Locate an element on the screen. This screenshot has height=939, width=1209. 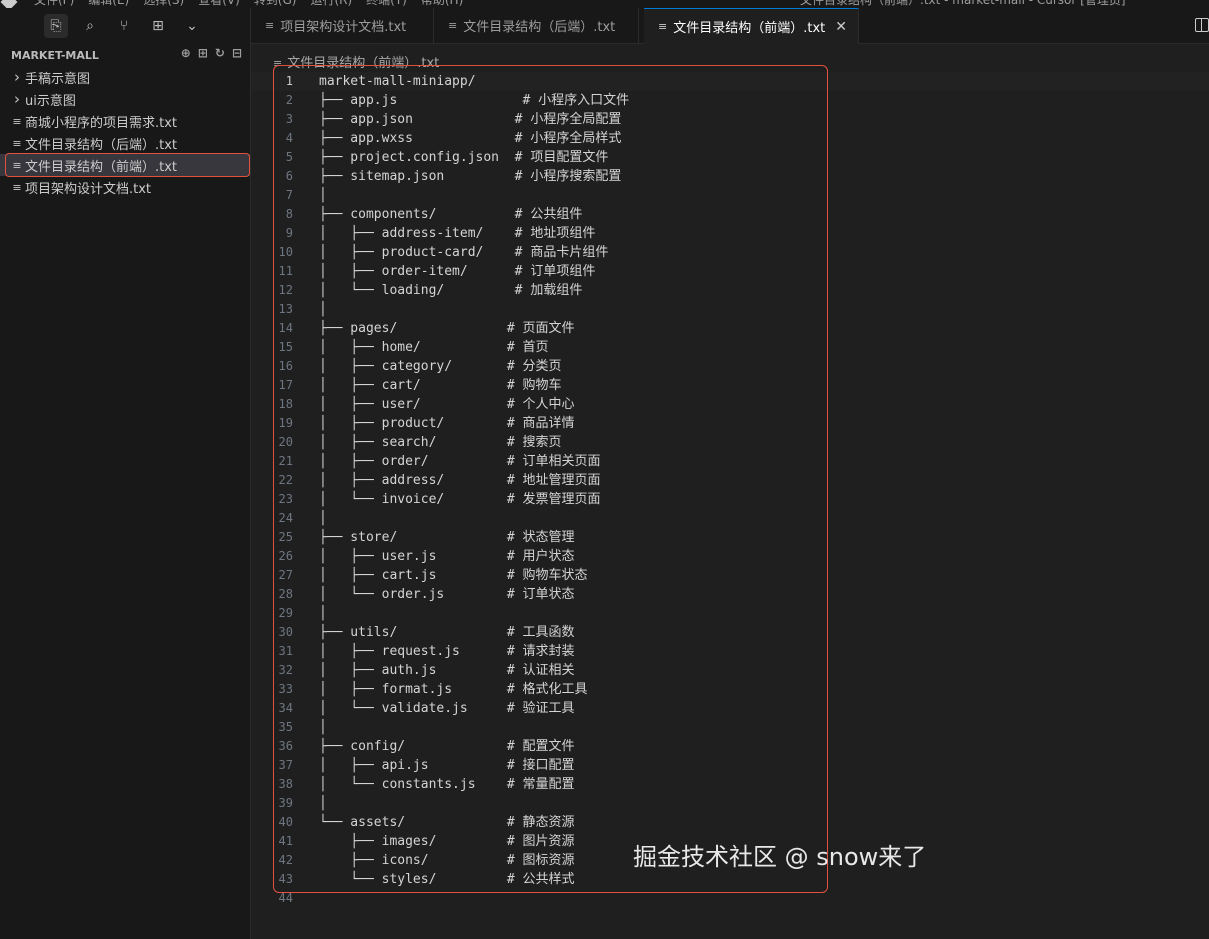
menu-item: 转到(G) is located at coordinates (275, 4).